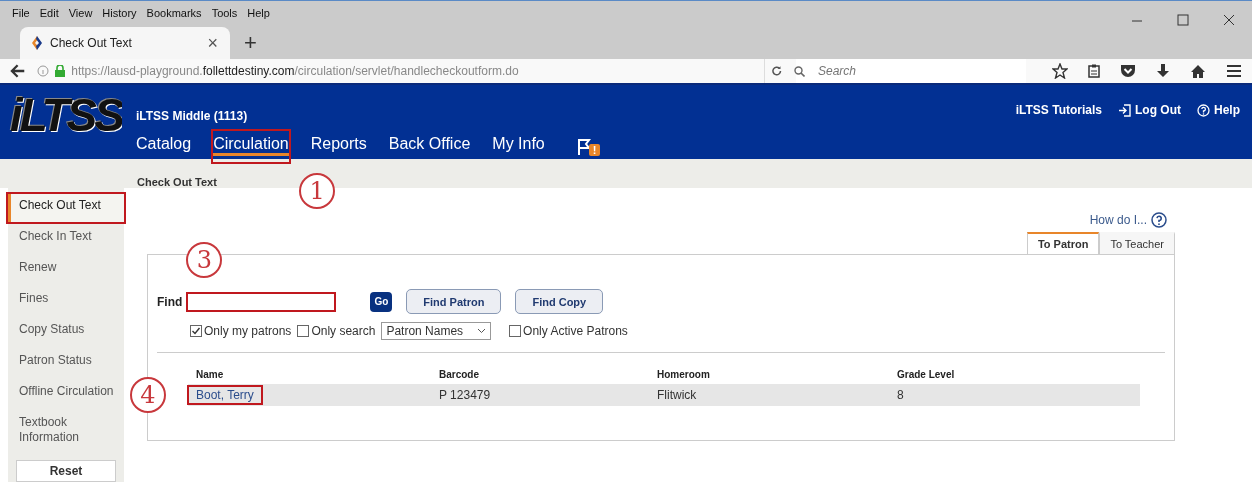 The image size is (1252, 482). Describe the element at coordinates (454, 301) in the screenshot. I see `find-button: Find Patron` at that location.